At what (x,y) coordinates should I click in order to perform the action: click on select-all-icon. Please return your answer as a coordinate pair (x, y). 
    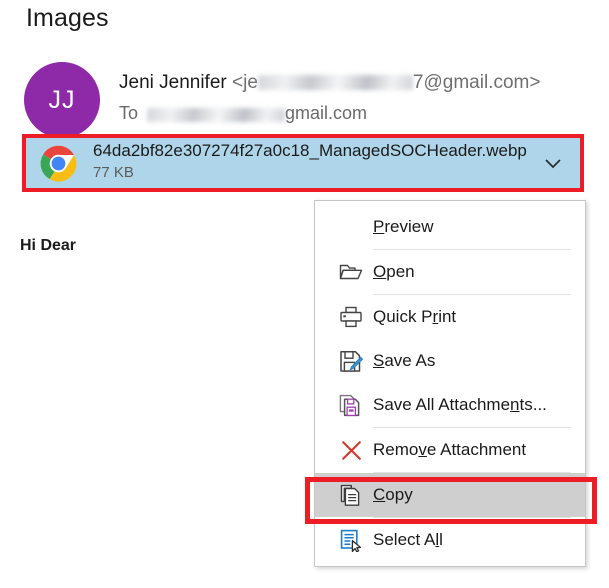
    Looking at the image, I should click on (351, 540).